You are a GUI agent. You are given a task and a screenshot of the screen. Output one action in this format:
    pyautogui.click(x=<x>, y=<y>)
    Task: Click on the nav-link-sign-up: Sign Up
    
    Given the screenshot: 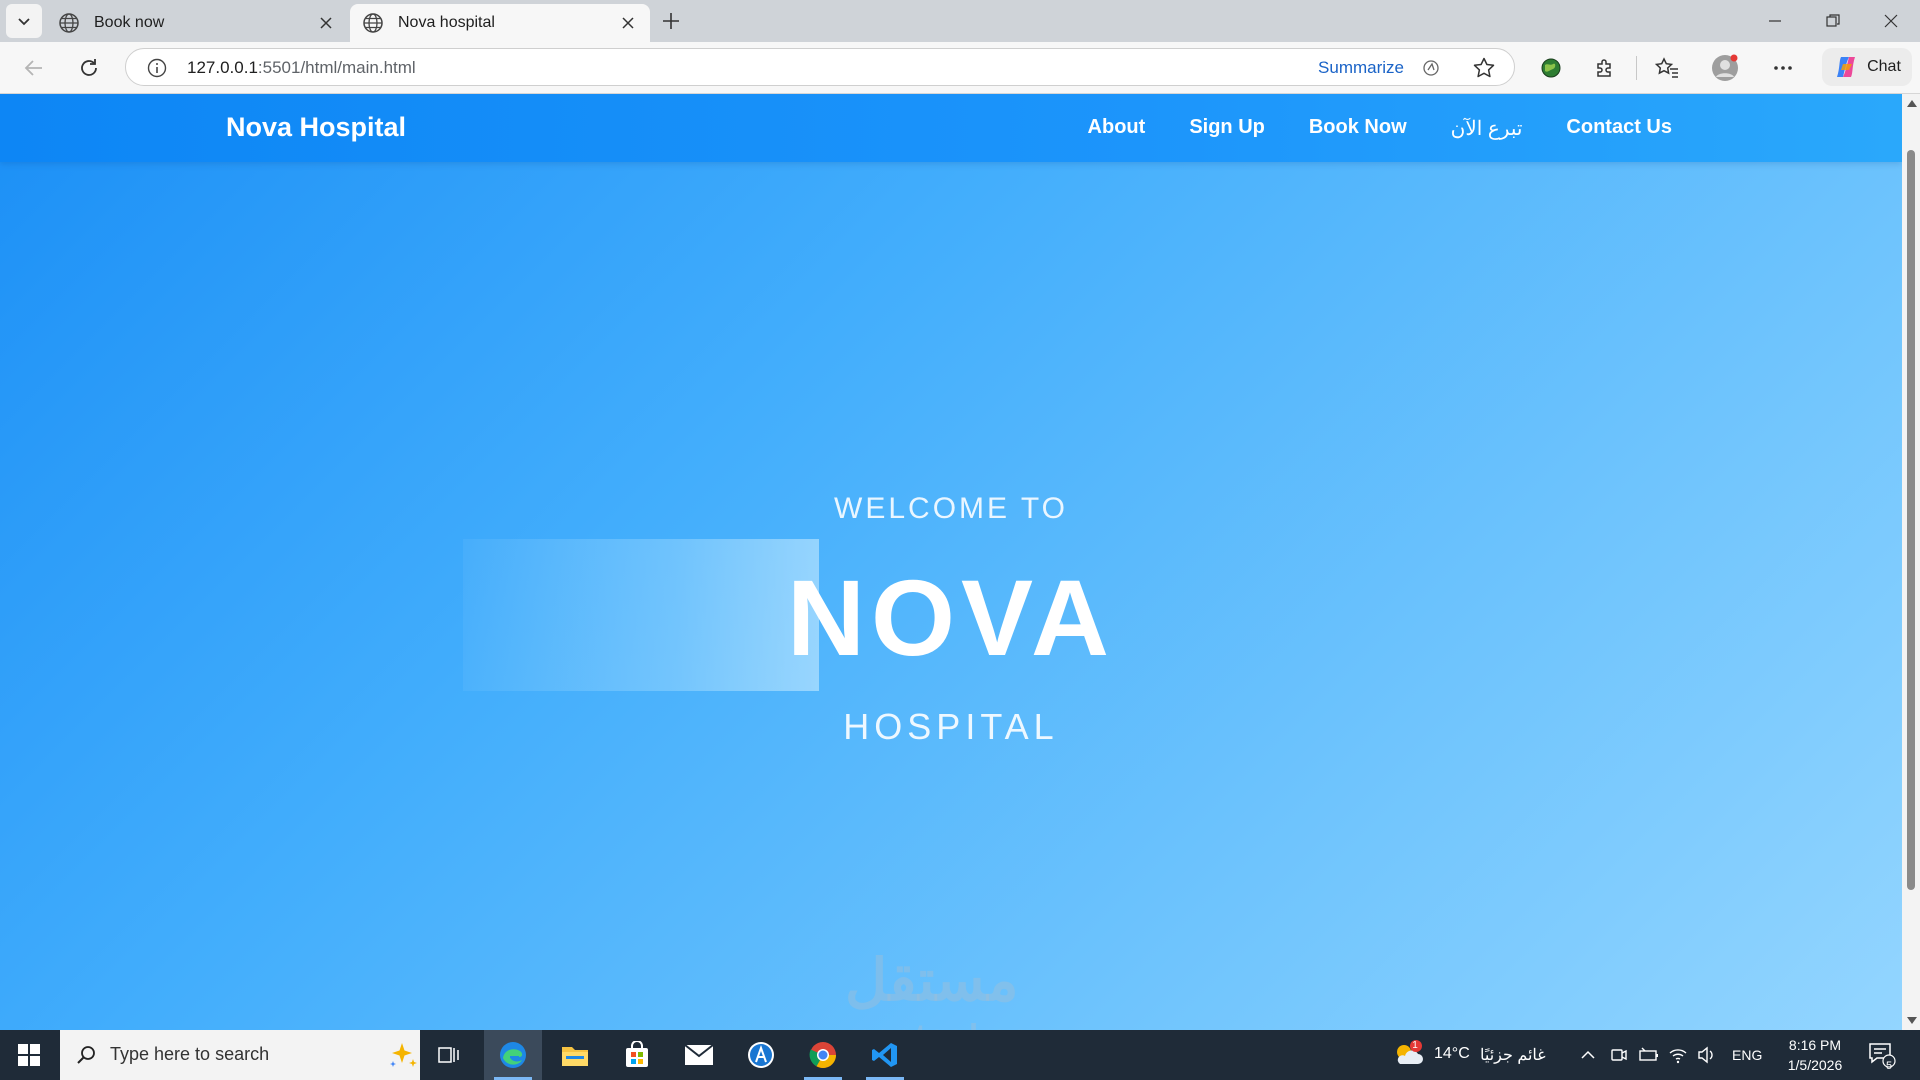 What is the action you would take?
    pyautogui.click(x=1227, y=128)
    